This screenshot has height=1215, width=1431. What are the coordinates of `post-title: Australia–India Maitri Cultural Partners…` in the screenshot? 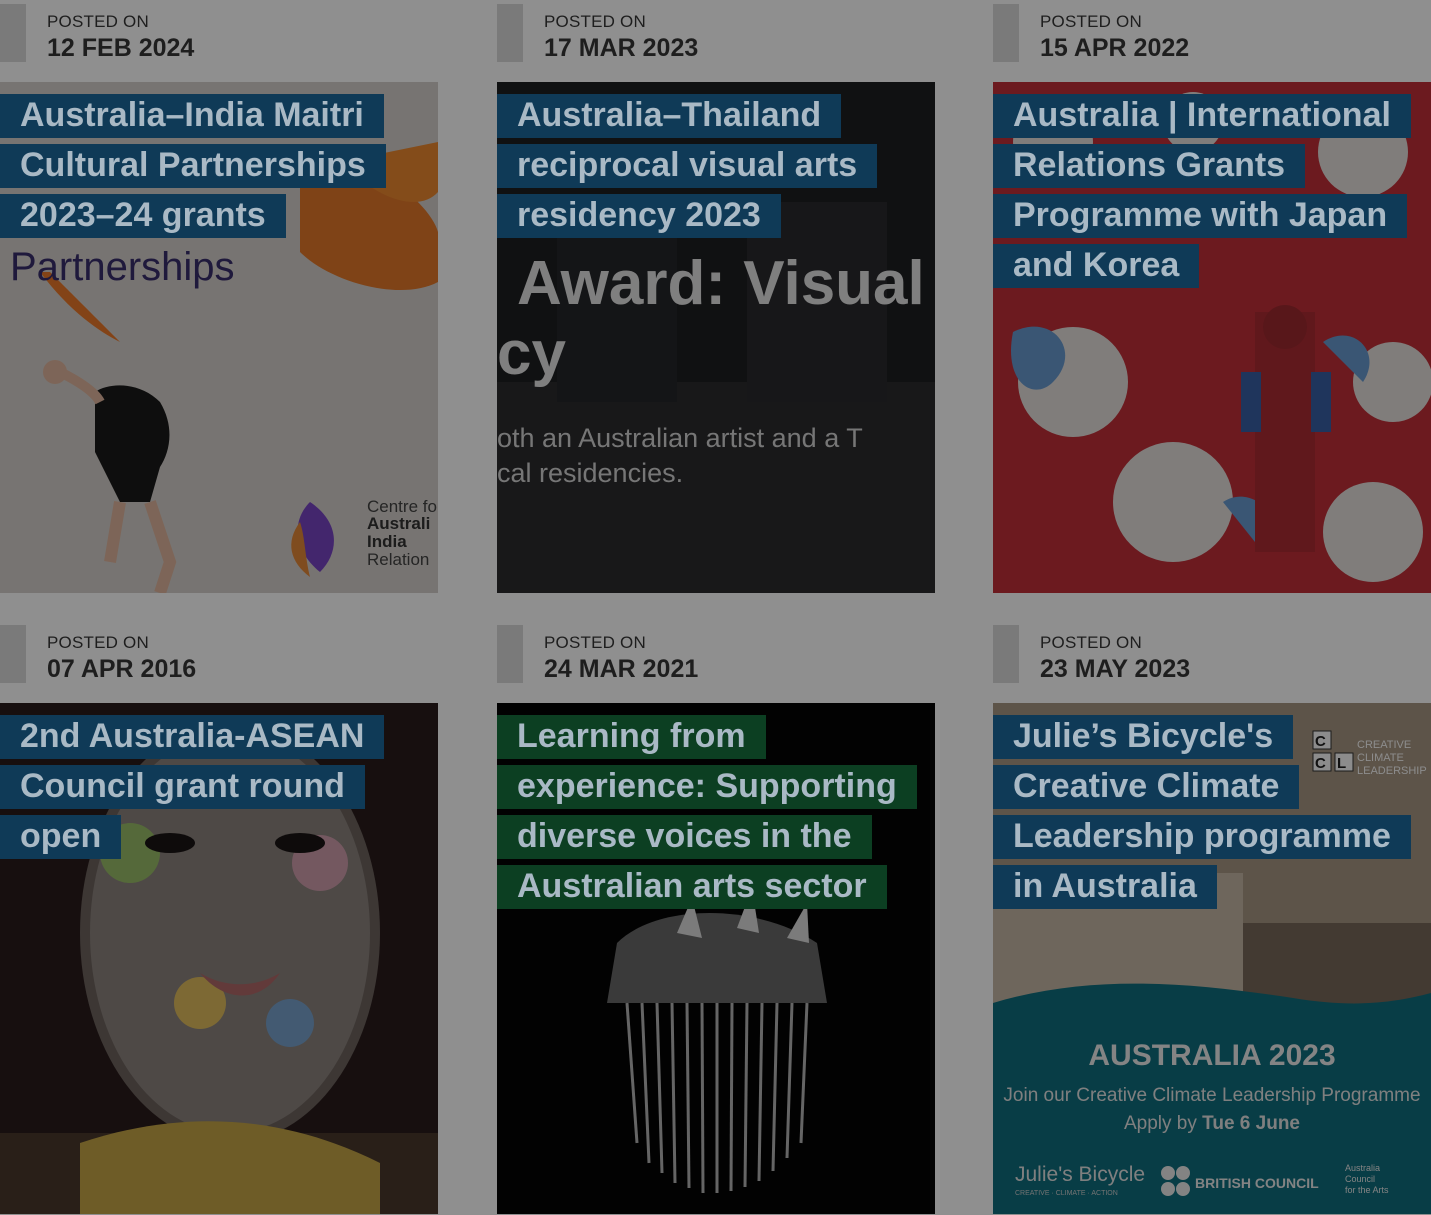 It's located at (210, 165).